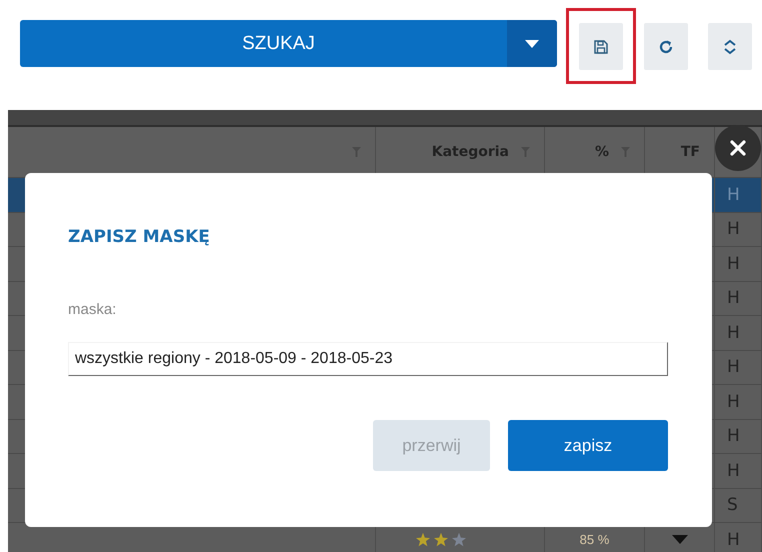  What do you see at coordinates (732, 505) in the screenshot?
I see `table-cell: S` at bounding box center [732, 505].